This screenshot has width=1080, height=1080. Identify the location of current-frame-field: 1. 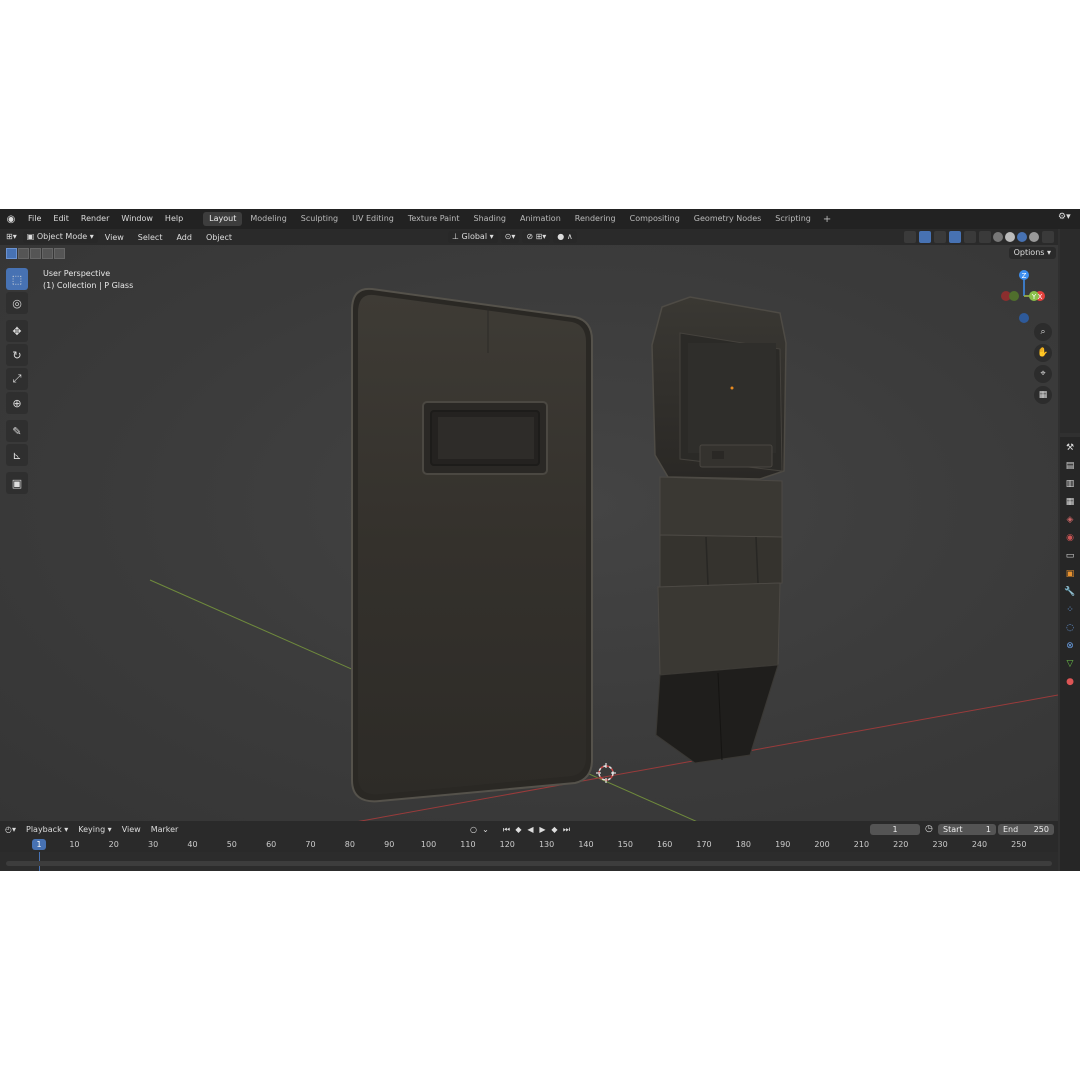
(895, 829).